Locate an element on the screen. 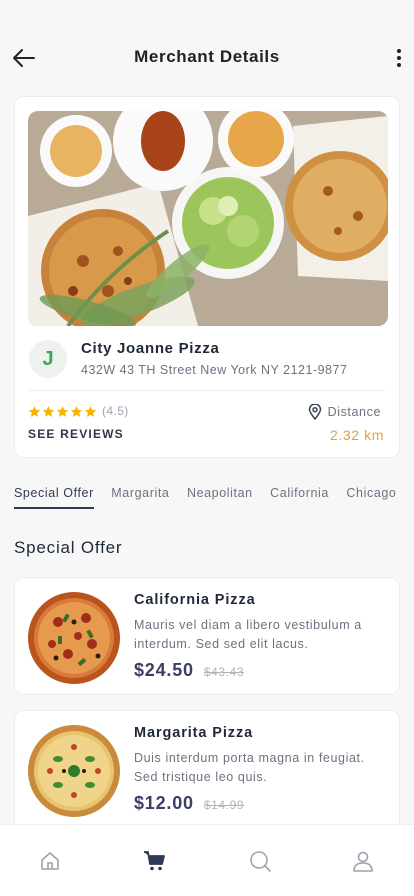 Image resolution: width=414 pixels, height=896 pixels. product-price: $24.50 is located at coordinates (164, 670).